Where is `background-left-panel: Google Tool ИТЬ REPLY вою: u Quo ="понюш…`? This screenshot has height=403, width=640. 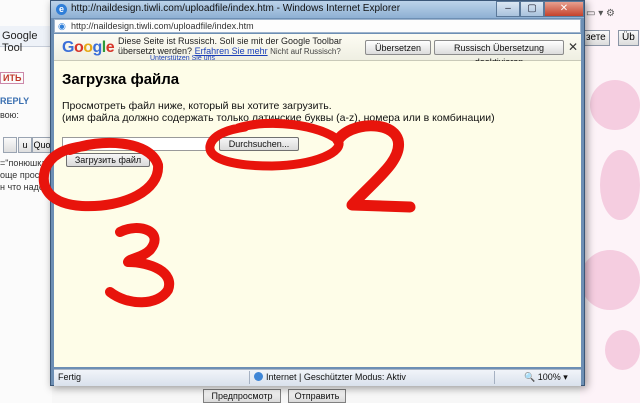 background-left-panel: Google Tool ИТЬ REPLY вою: u Quo ="понюш… is located at coordinates (26, 201).